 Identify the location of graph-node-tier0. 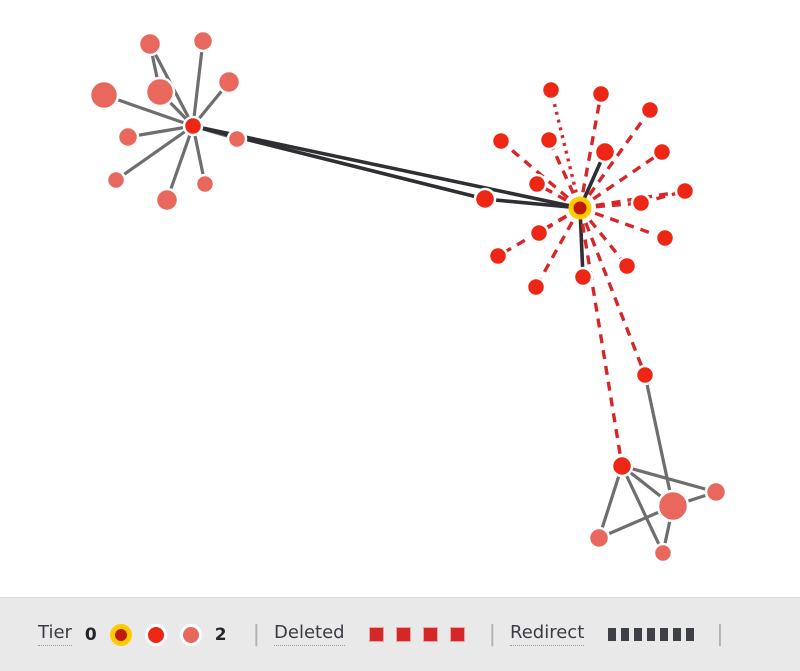
(580, 208).